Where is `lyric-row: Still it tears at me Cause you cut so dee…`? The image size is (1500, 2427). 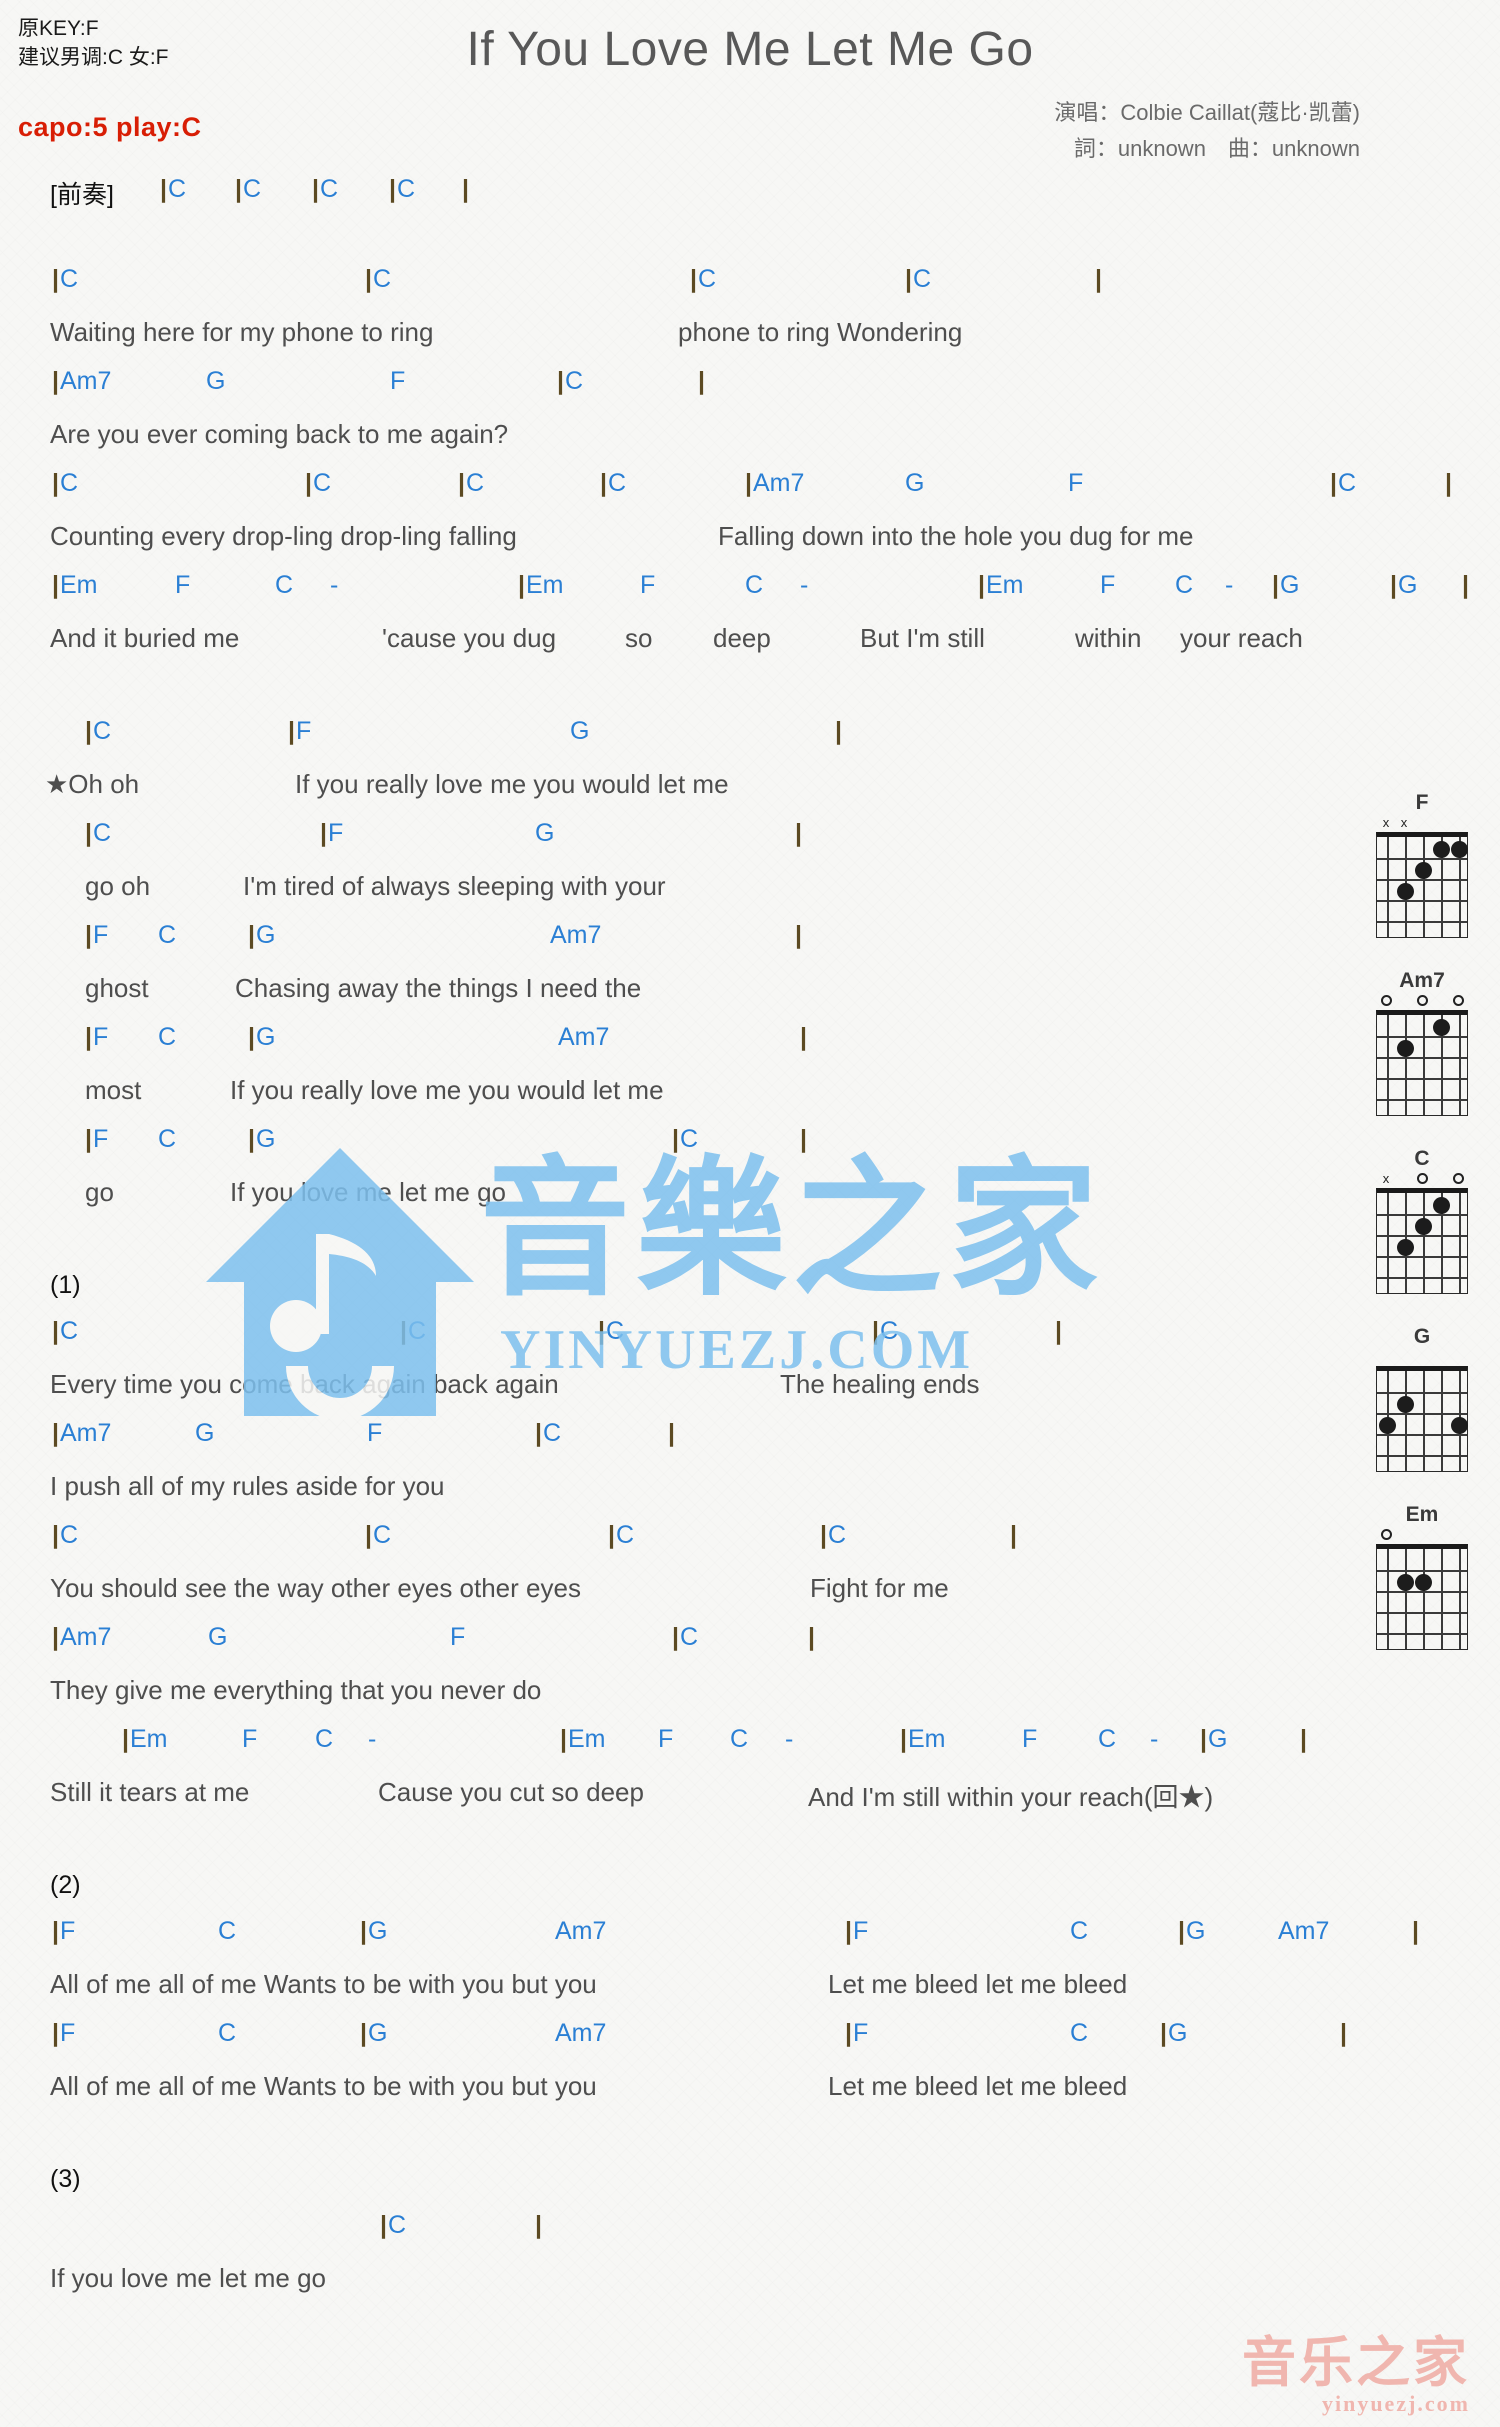 lyric-row: Still it tears at me Cause you cut so dee… is located at coordinates (665, 1802).